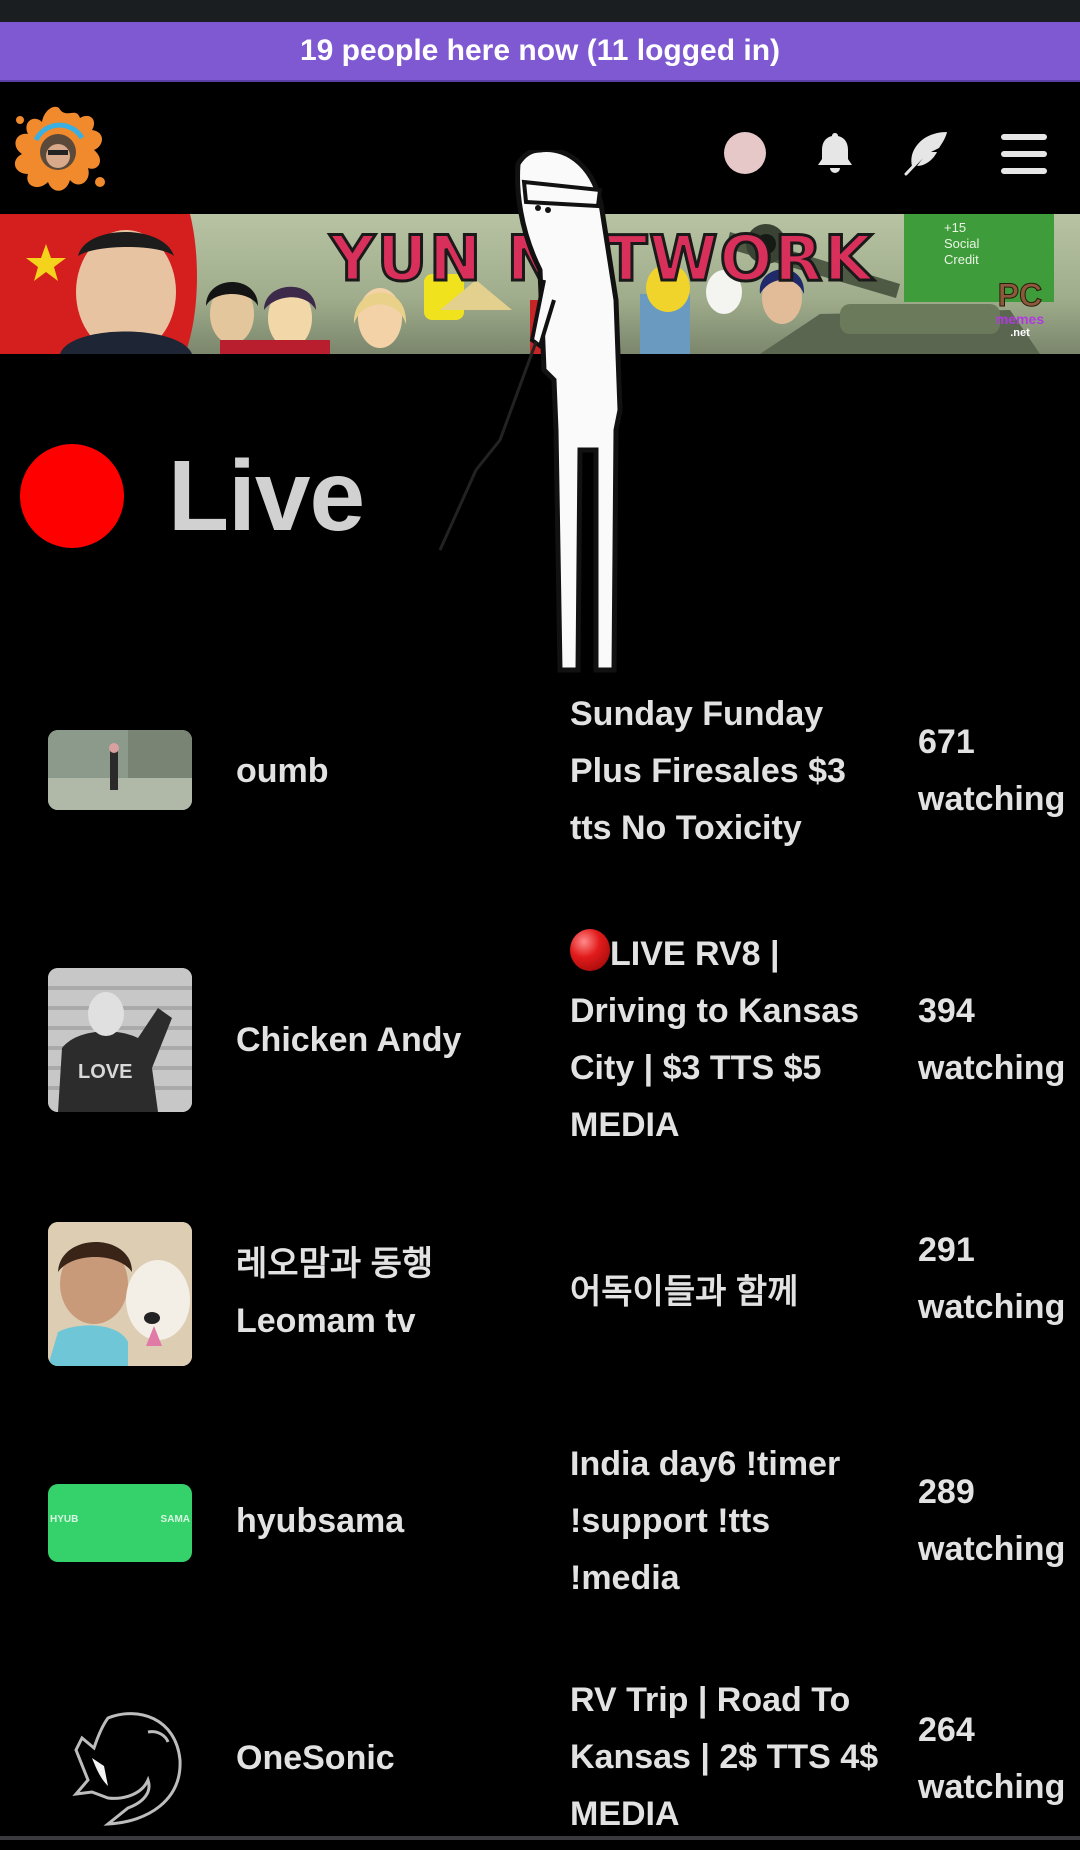 This screenshot has height=1850, width=1080. I want to click on channel-name: OneSonic, so click(366, 1758).